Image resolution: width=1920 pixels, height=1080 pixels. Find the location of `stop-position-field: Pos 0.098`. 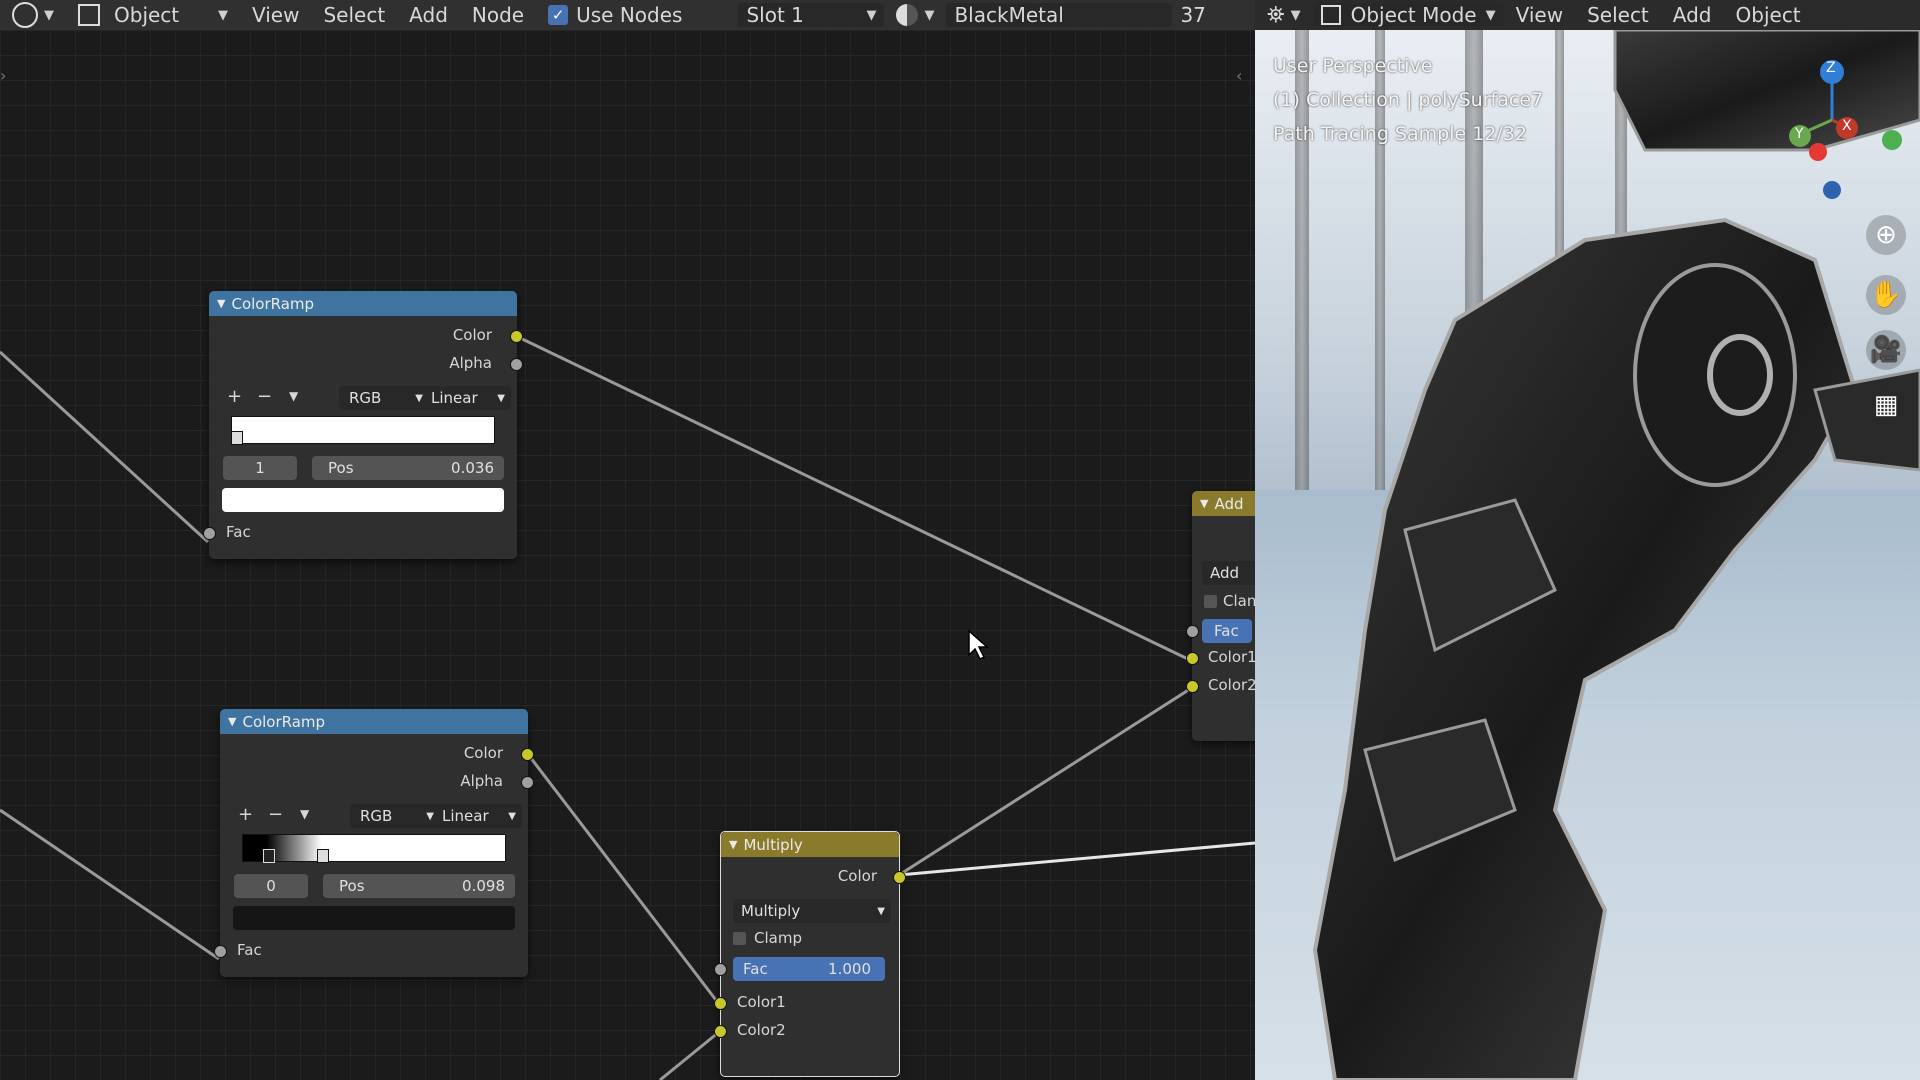

stop-position-field: Pos 0.098 is located at coordinates (419, 886).